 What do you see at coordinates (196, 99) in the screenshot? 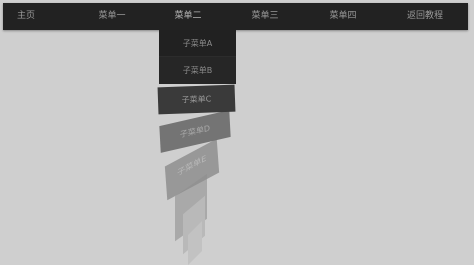
I see `submenu-item-c: 子菜单C` at bounding box center [196, 99].